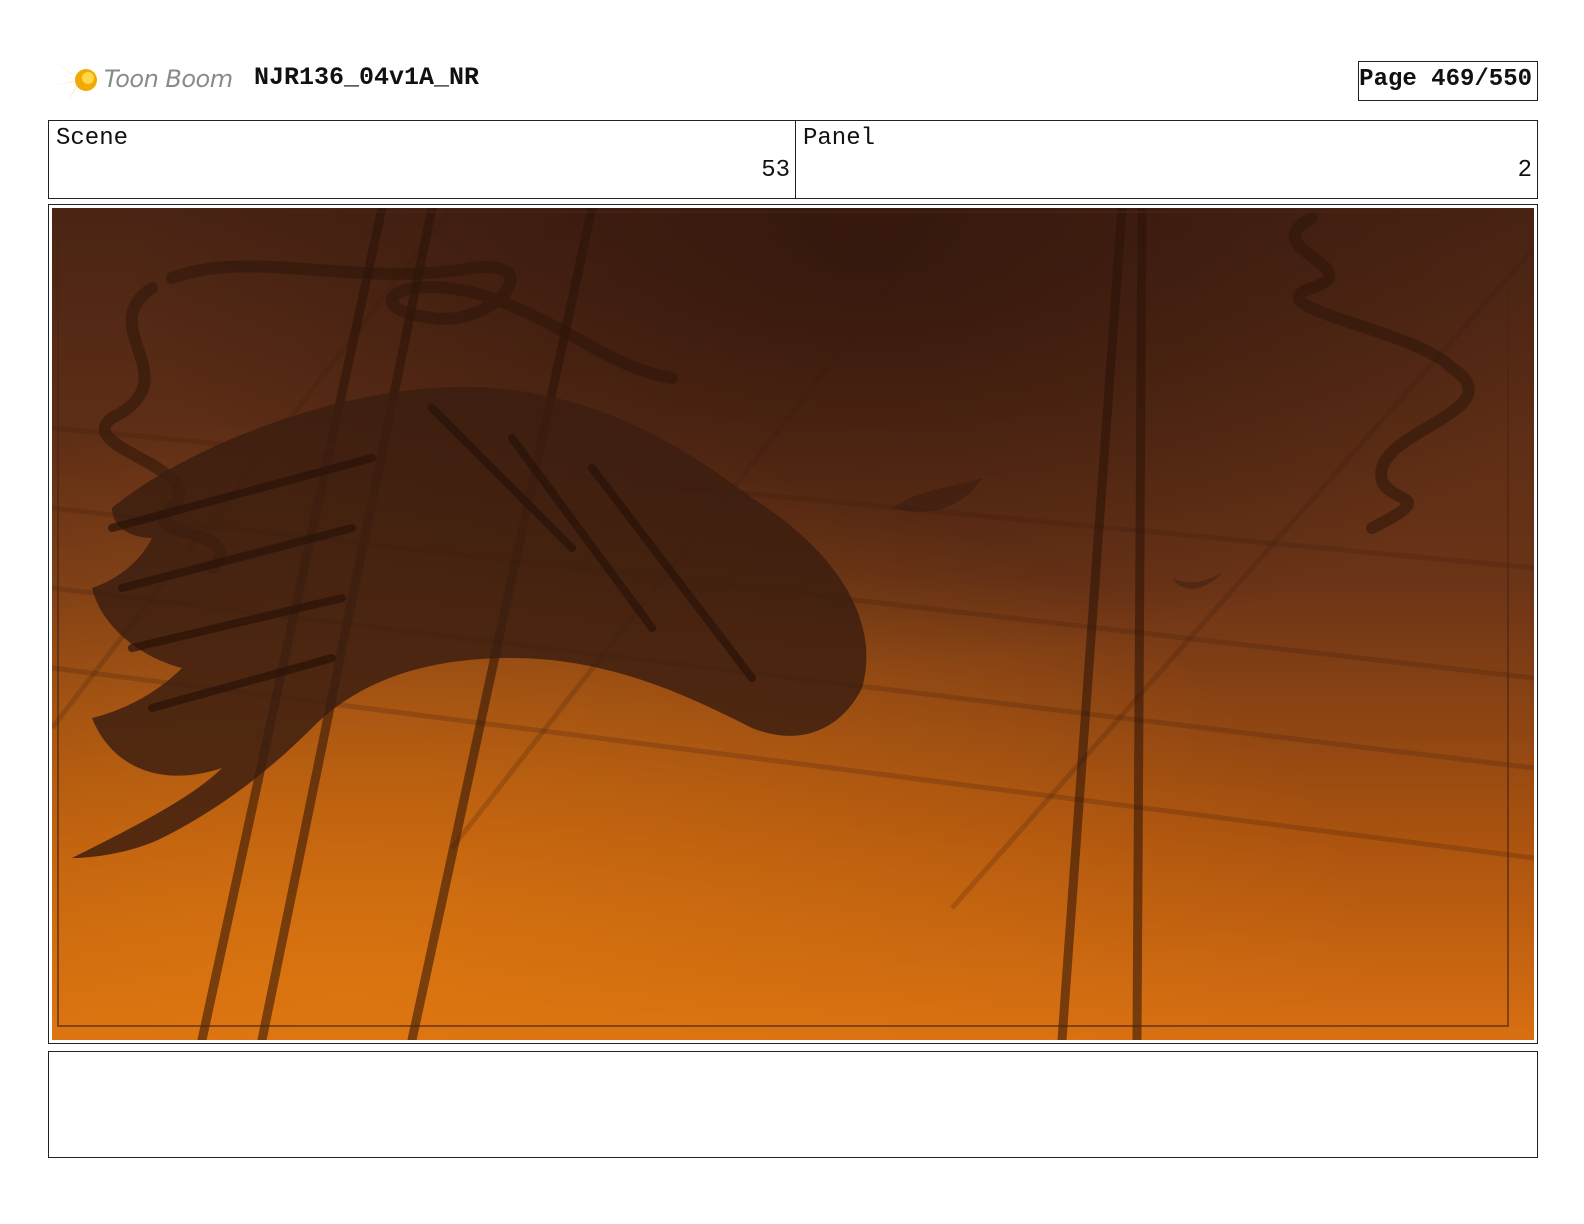  Describe the element at coordinates (792, 59) in the screenshot. I see `page-header: Toon Boom NJR136_04v1A_NR Page 469/550` at that location.